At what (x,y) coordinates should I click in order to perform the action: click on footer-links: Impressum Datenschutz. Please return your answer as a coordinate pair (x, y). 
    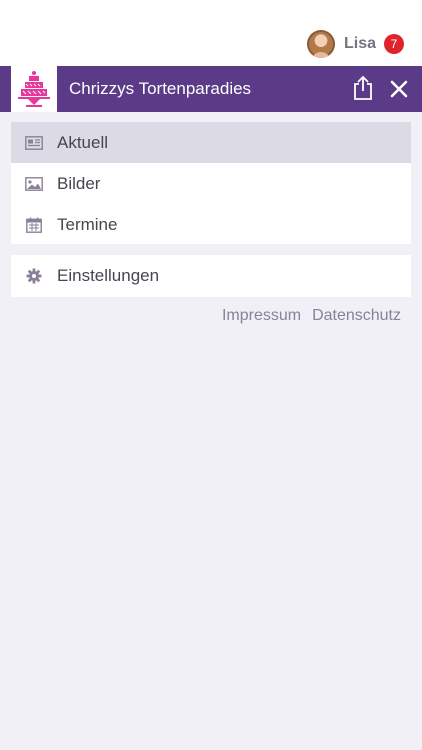
    Looking at the image, I should click on (311, 316).